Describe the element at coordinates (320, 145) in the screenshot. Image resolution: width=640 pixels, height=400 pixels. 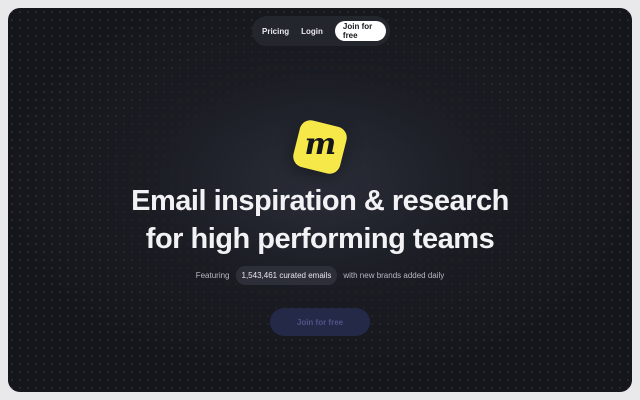
I see `logo-letter: m` at that location.